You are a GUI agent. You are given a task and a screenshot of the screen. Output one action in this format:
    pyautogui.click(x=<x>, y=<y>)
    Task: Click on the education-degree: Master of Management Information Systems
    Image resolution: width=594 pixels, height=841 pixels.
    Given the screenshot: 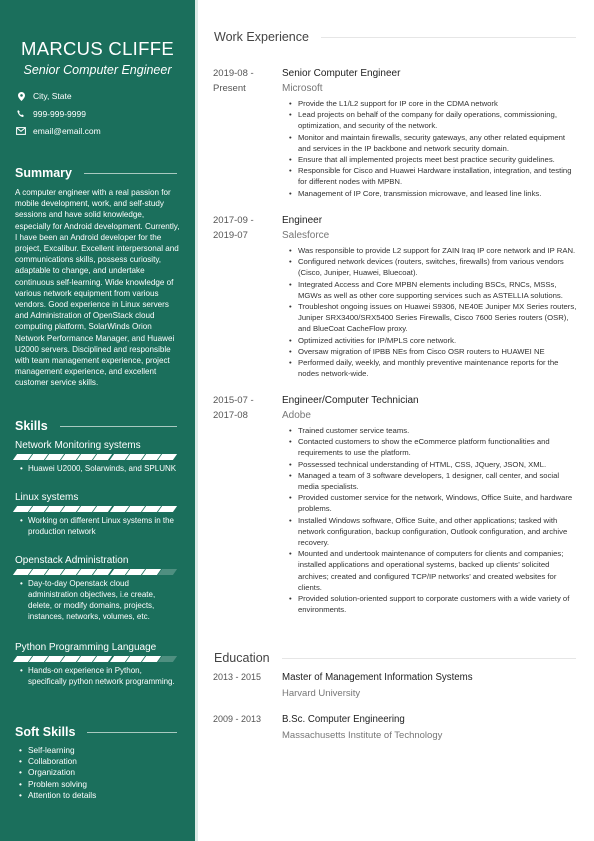 What is the action you would take?
    pyautogui.click(x=377, y=677)
    